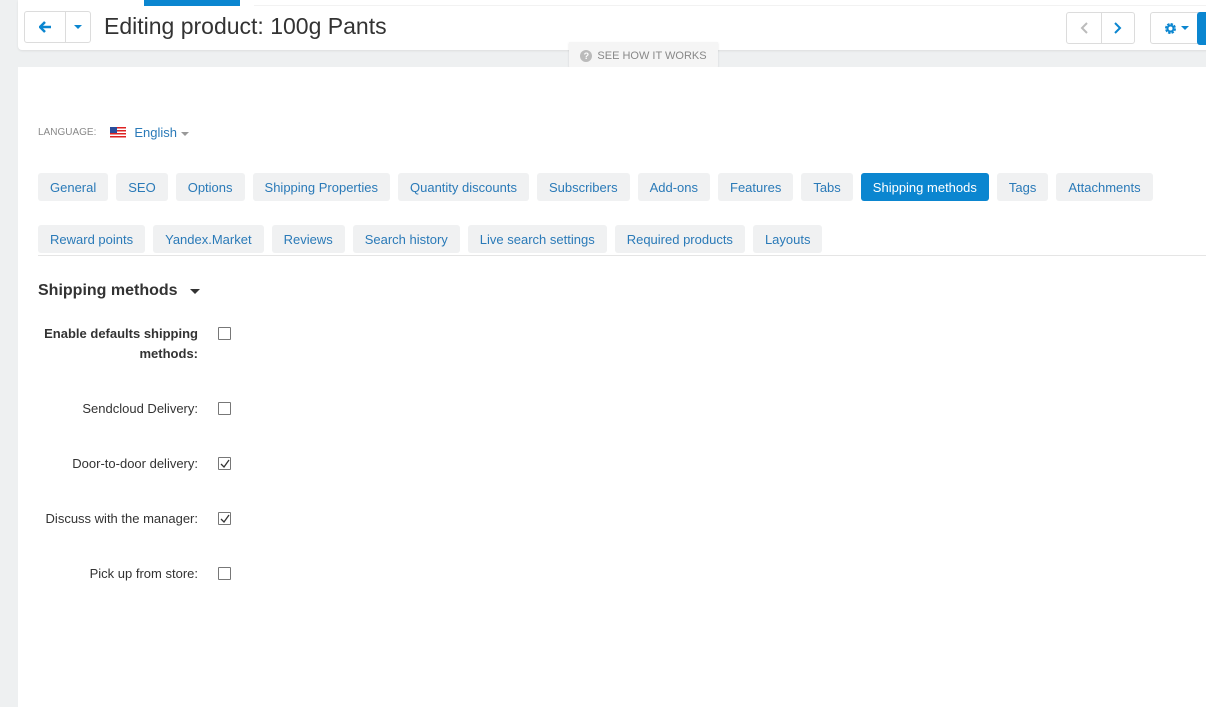  What do you see at coordinates (537, 239) in the screenshot?
I see `tab-live-search-settings: Live search settings` at bounding box center [537, 239].